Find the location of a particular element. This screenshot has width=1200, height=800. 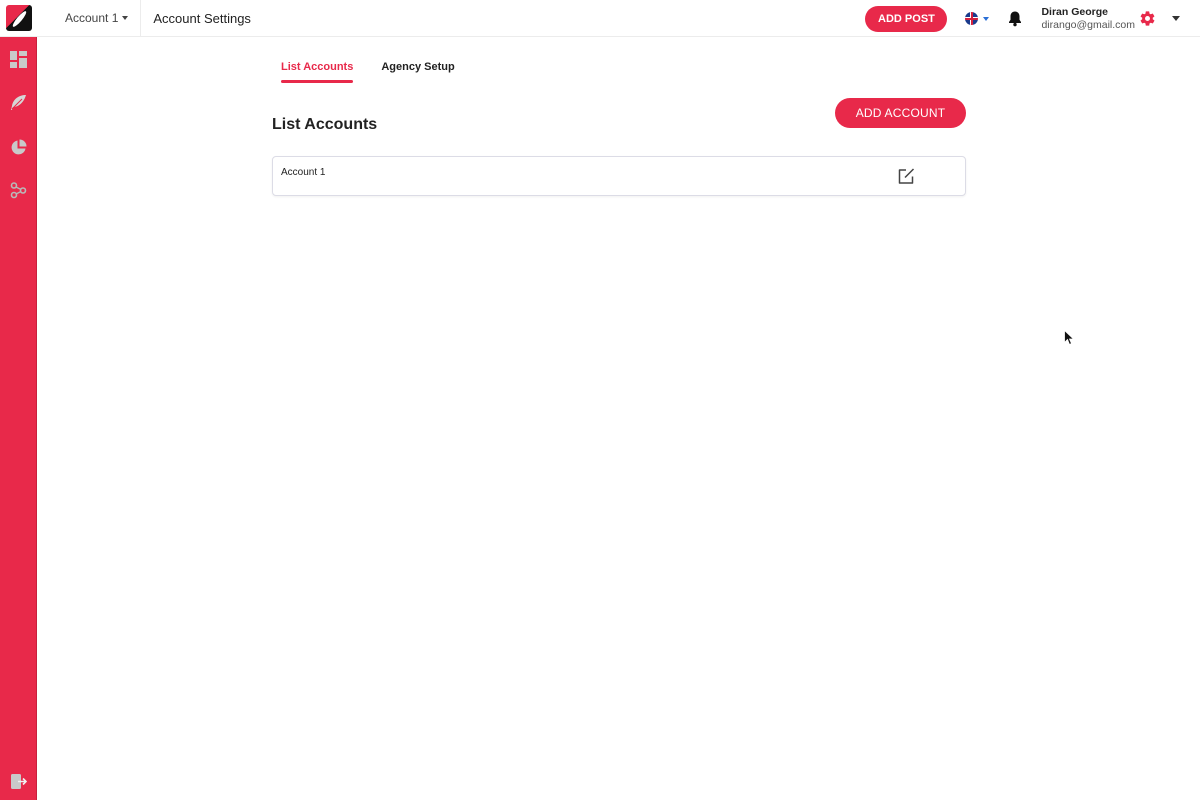

app-logo-icon is located at coordinates (18, 18).